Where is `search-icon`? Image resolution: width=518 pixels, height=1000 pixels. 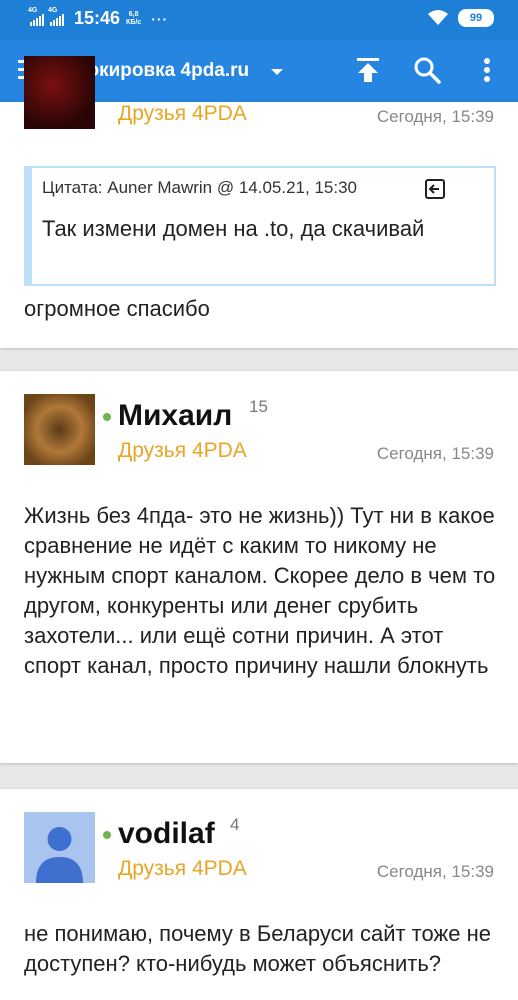 search-icon is located at coordinates (427, 70).